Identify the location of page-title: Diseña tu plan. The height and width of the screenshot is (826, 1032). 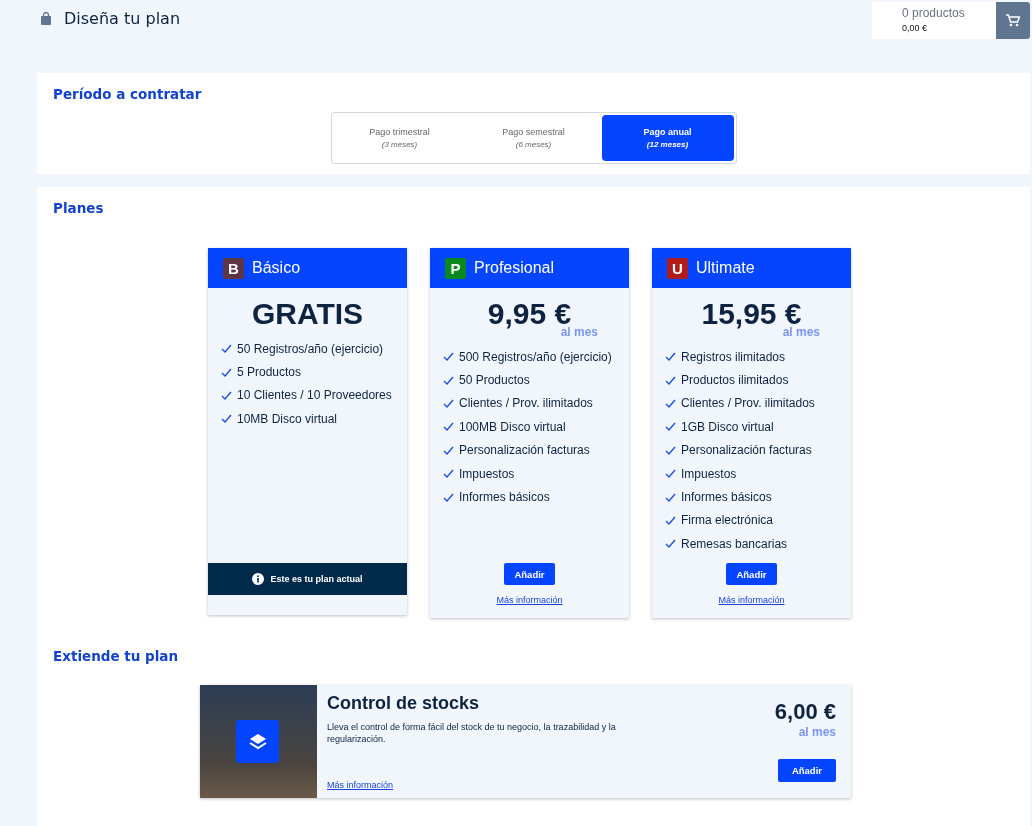
(122, 18).